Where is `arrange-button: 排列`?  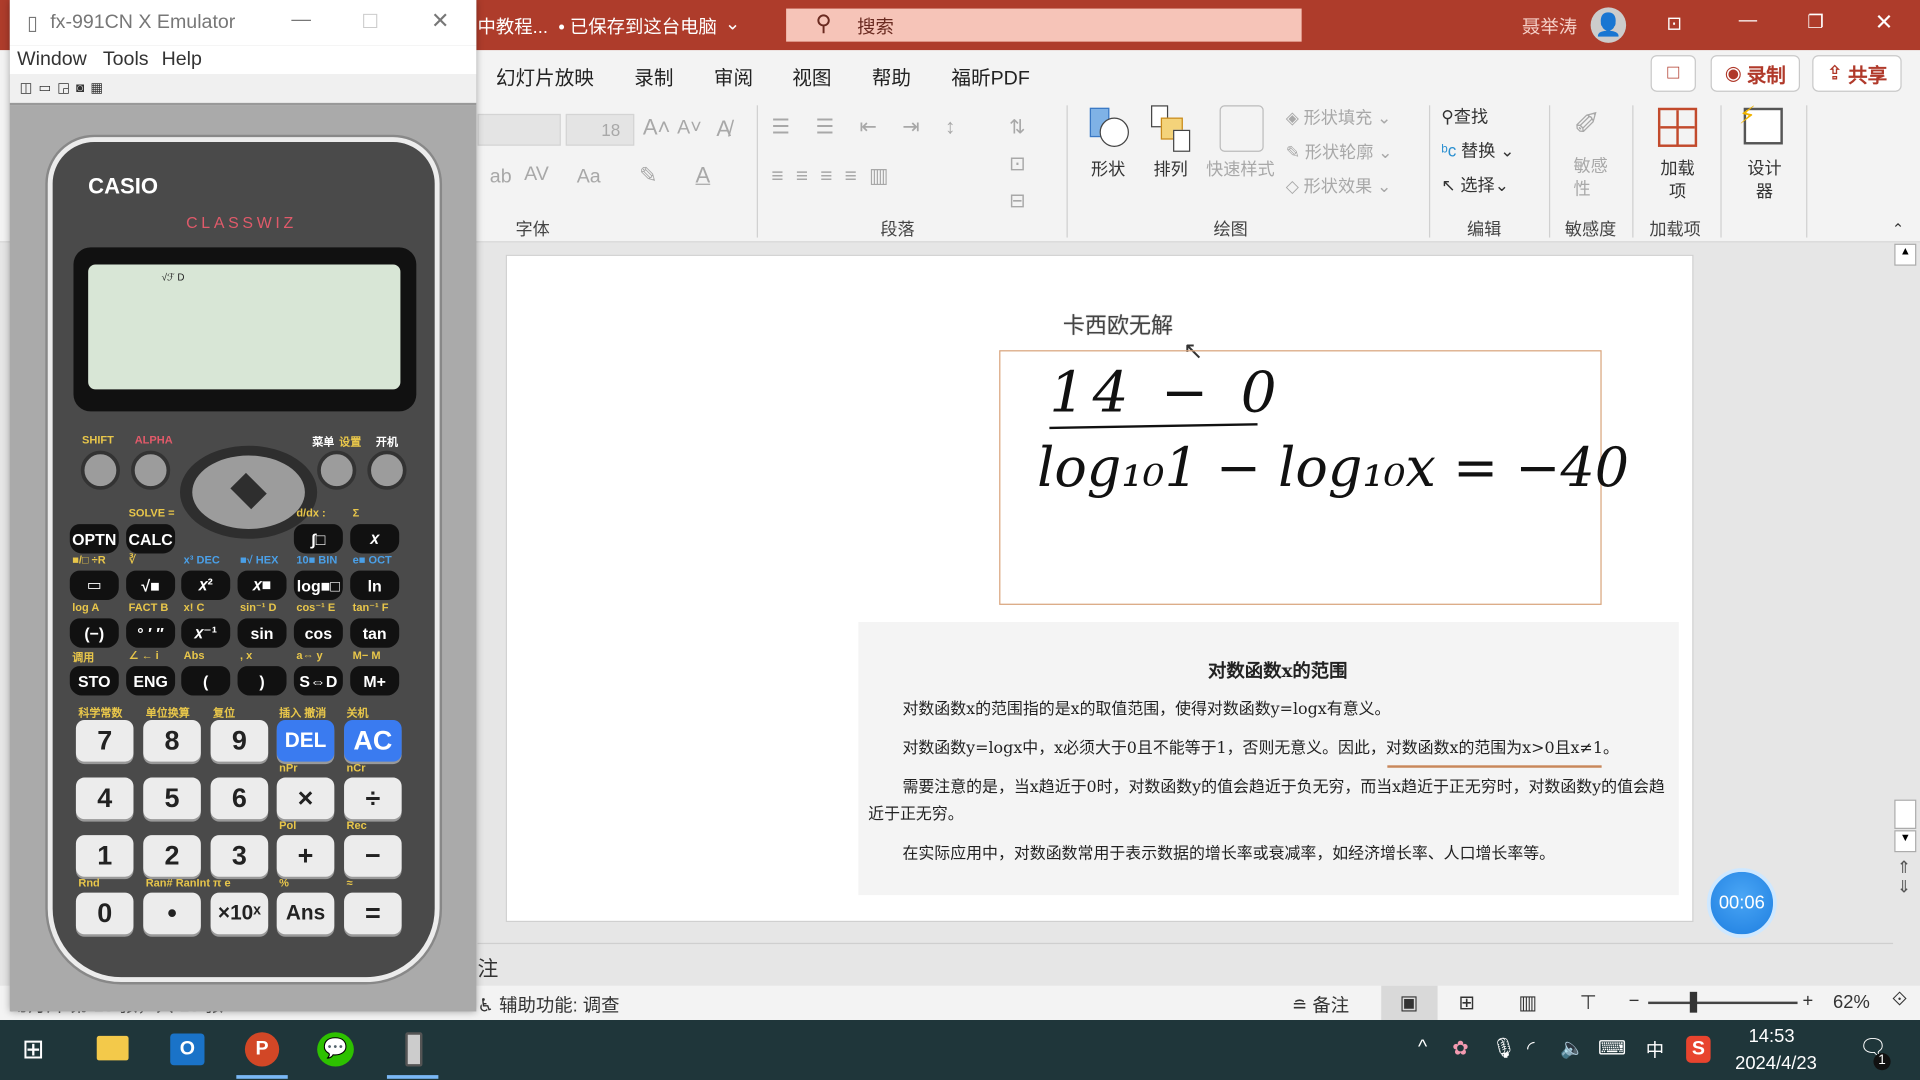
arrange-button: 排列 is located at coordinates (1170, 169).